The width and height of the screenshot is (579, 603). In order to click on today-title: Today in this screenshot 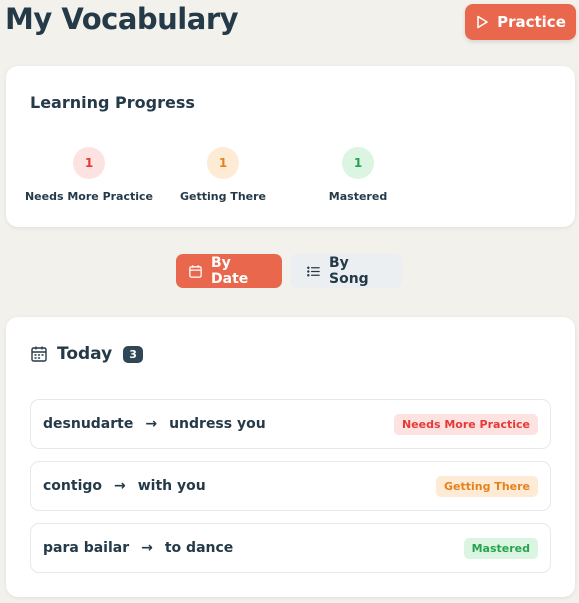, I will do `click(85, 354)`.